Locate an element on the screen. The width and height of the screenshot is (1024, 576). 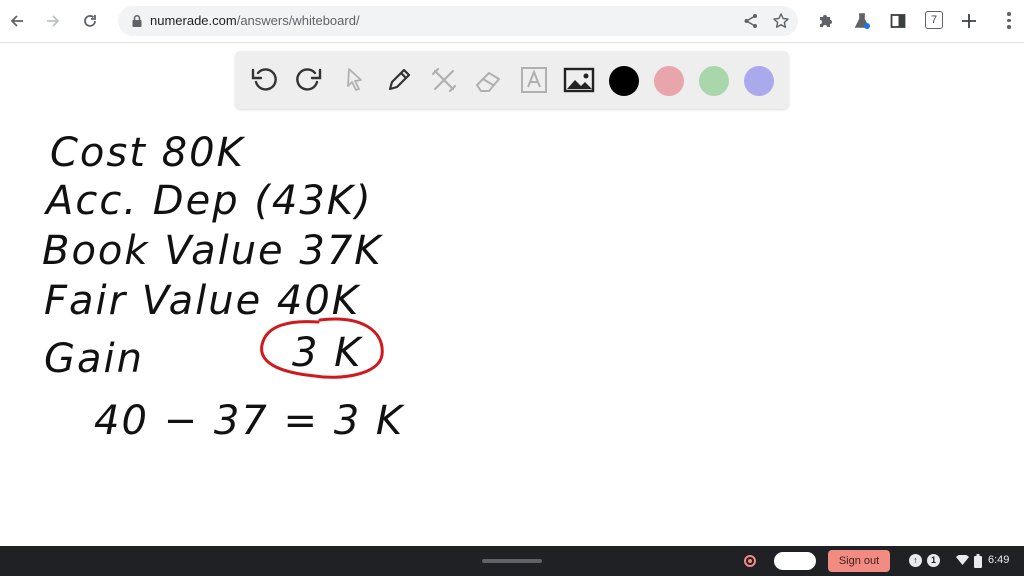
new-tab-button is located at coordinates (969, 21).